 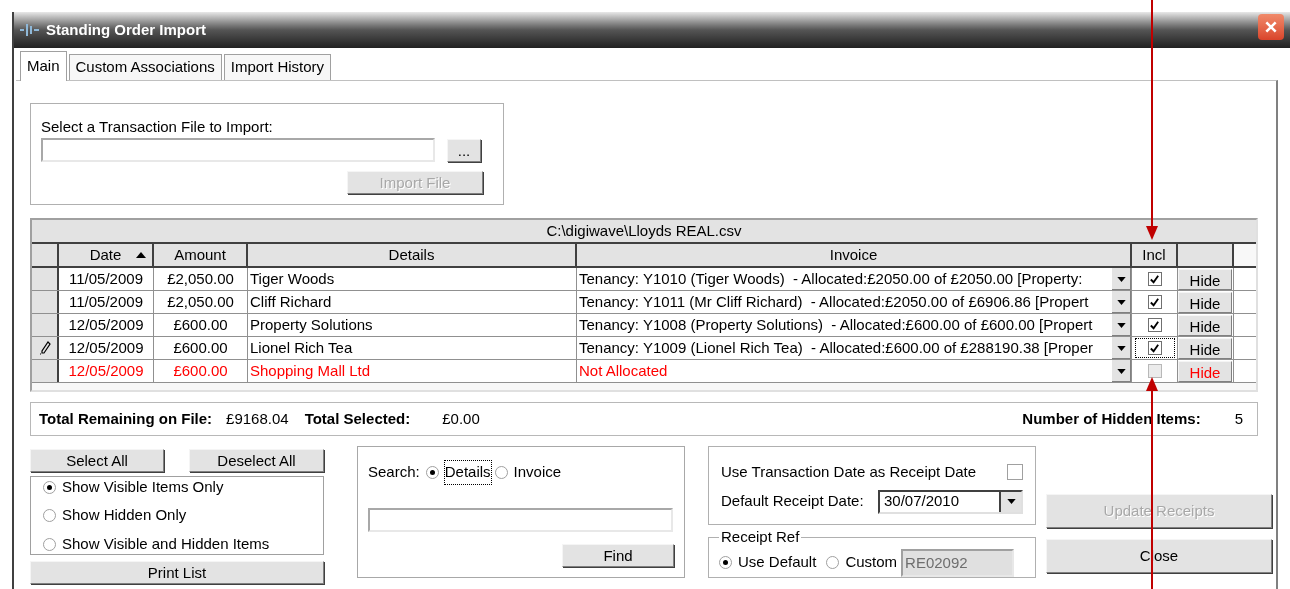 I want to click on table-cell: Tiger Woods, so click(x=412, y=279).